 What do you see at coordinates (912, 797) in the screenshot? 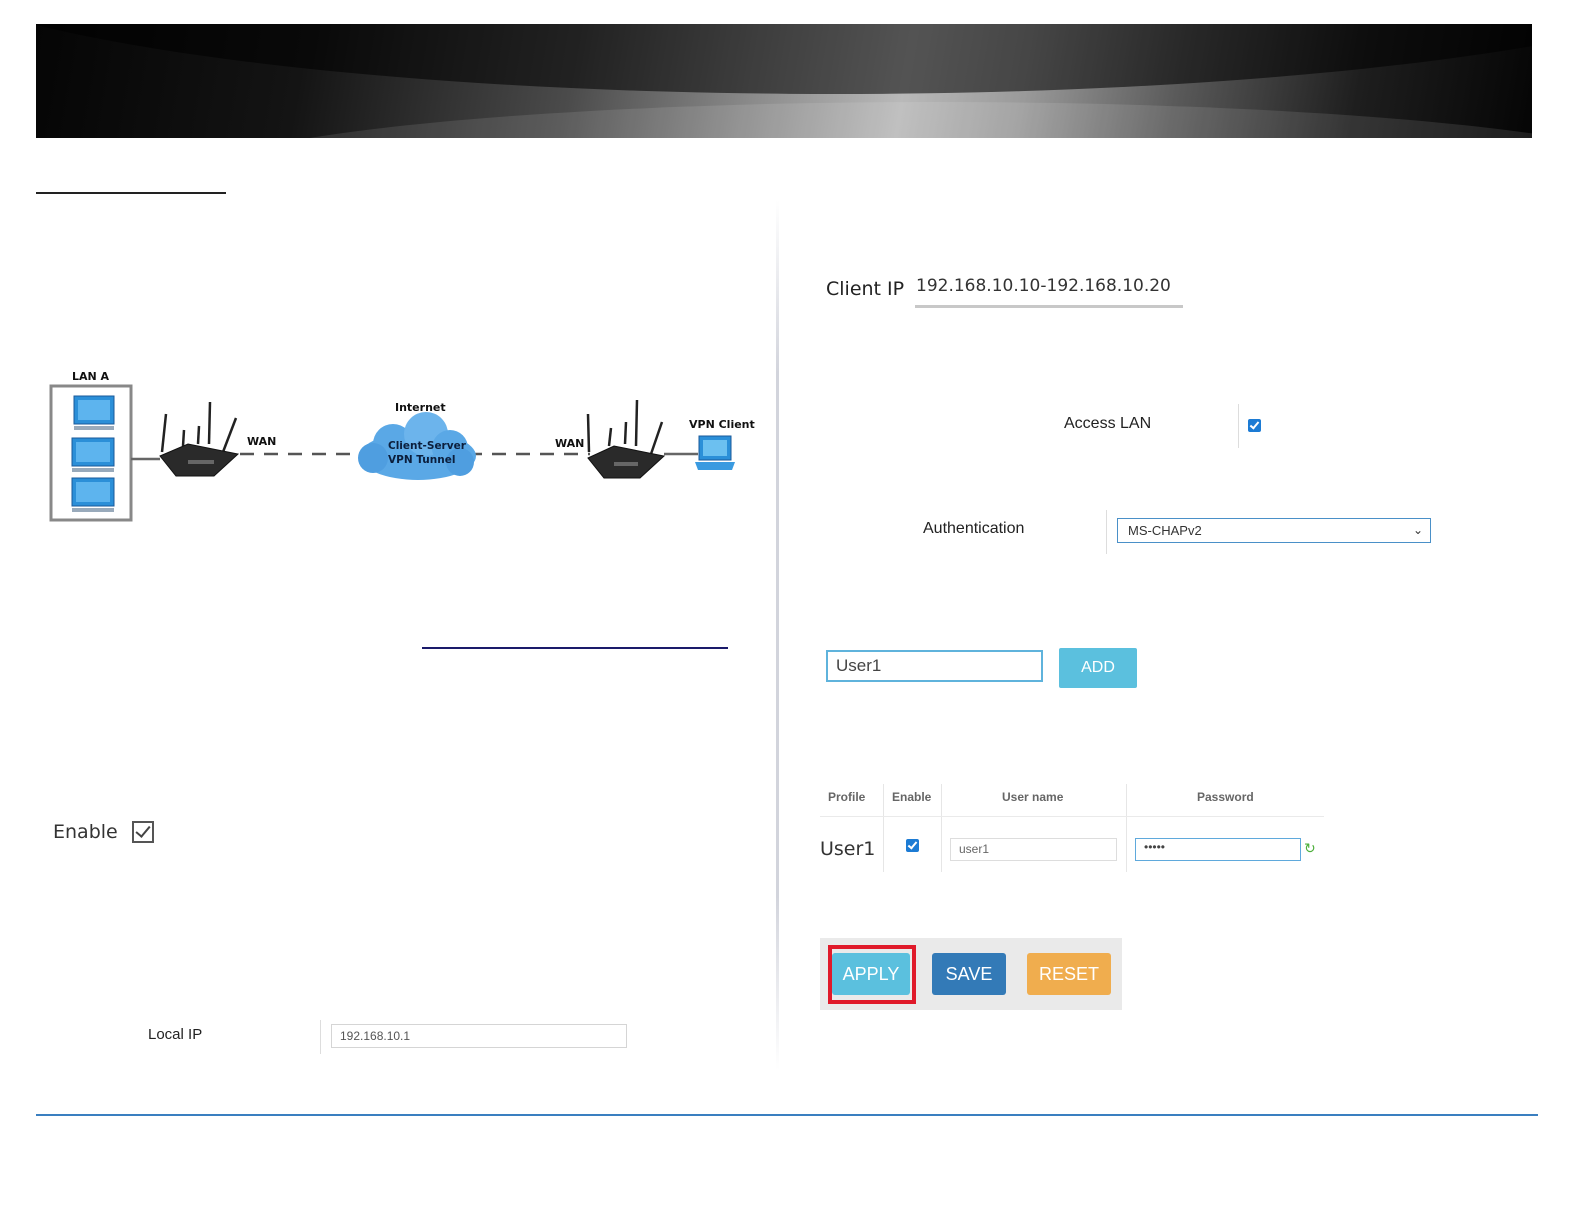
I see `table-header-enable: Enable` at bounding box center [912, 797].